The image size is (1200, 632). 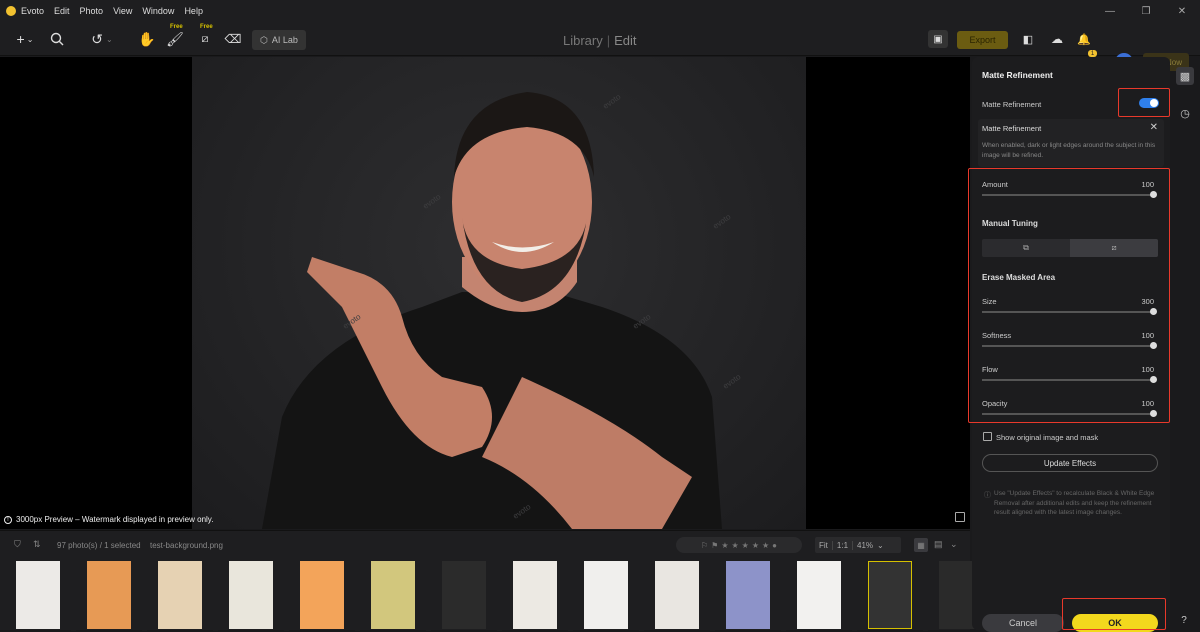 What do you see at coordinates (1069, 379) in the screenshot?
I see `flow-slider` at bounding box center [1069, 379].